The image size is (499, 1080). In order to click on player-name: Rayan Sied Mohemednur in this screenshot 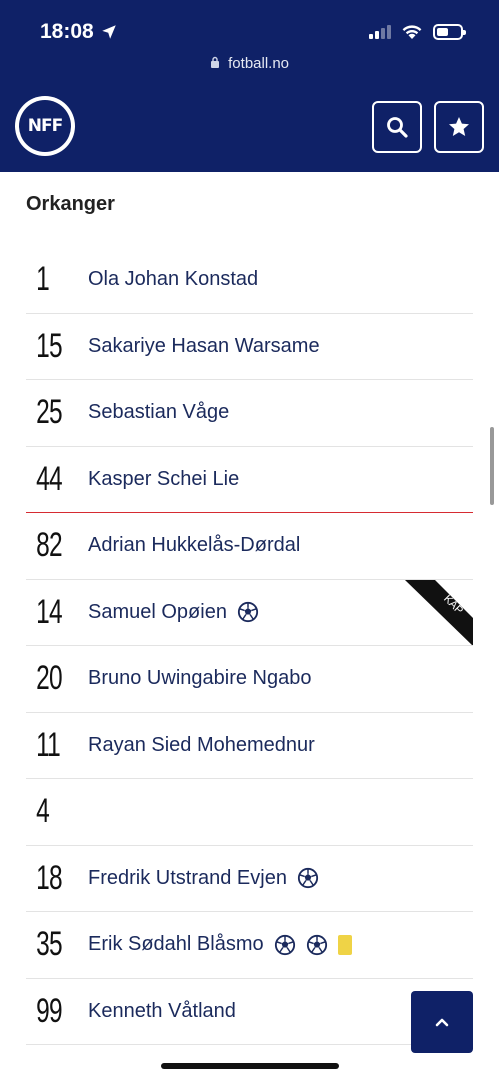, I will do `click(201, 744)`.